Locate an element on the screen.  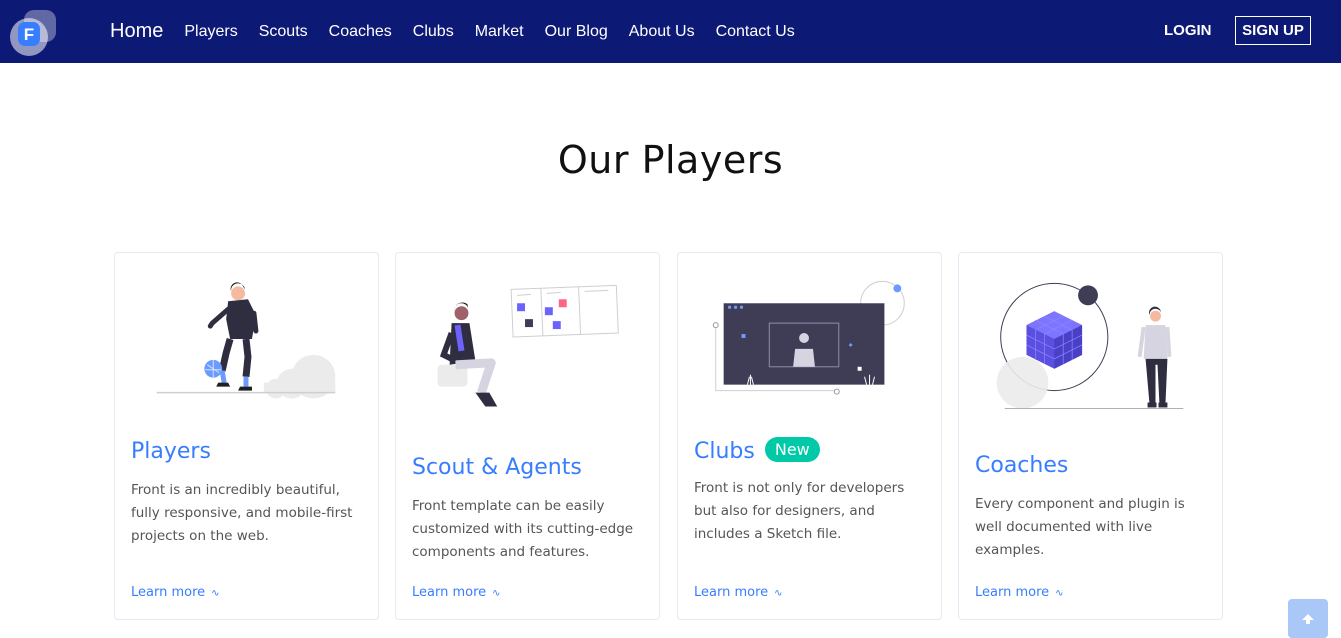
arrow-up-icon is located at coordinates (1308, 618).